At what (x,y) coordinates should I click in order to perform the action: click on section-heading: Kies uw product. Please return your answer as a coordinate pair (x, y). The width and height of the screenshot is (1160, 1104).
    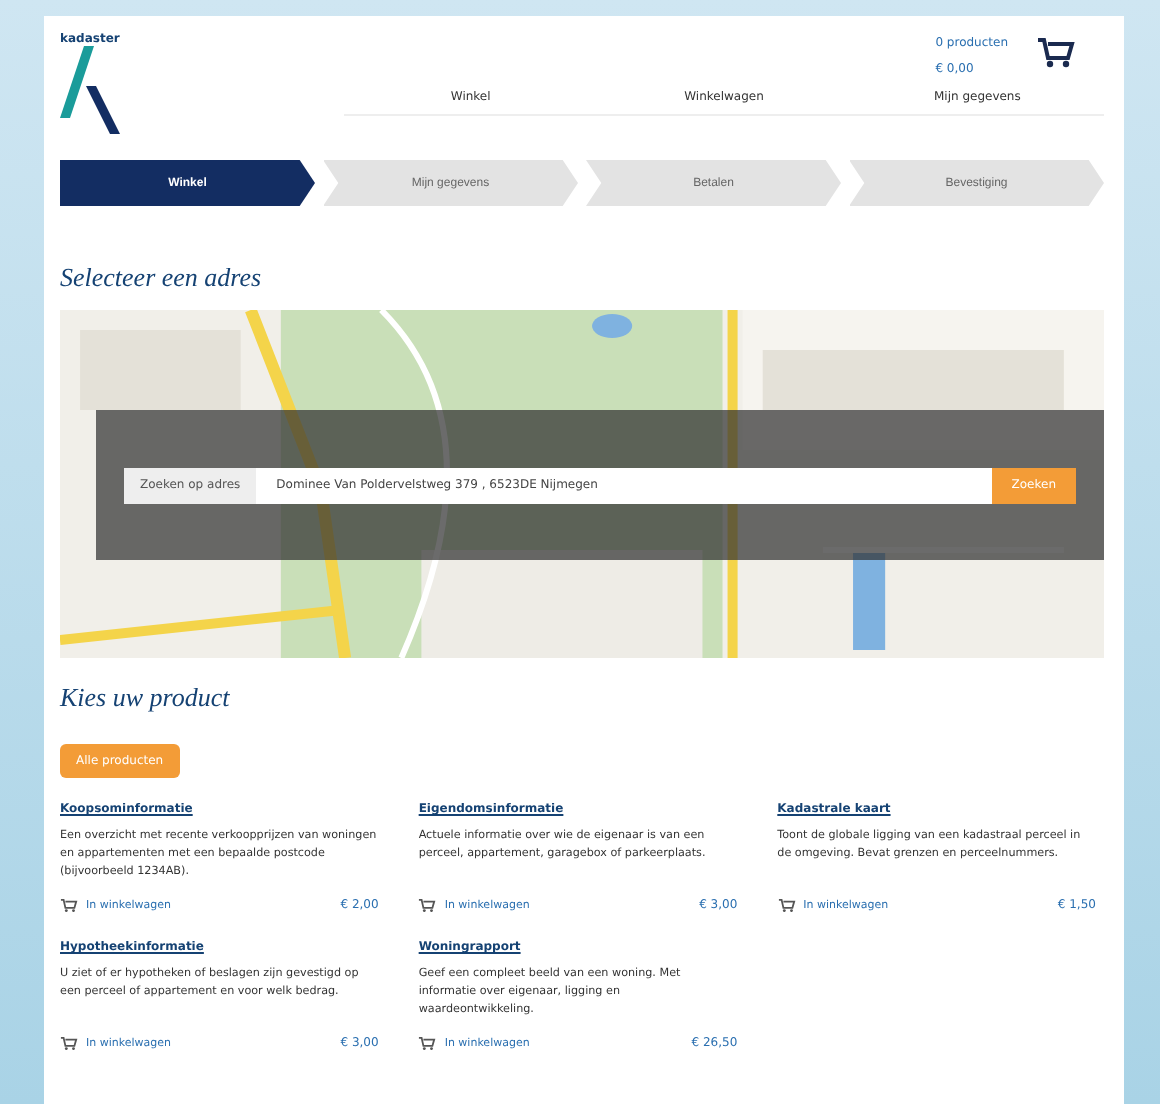
    Looking at the image, I should click on (146, 698).